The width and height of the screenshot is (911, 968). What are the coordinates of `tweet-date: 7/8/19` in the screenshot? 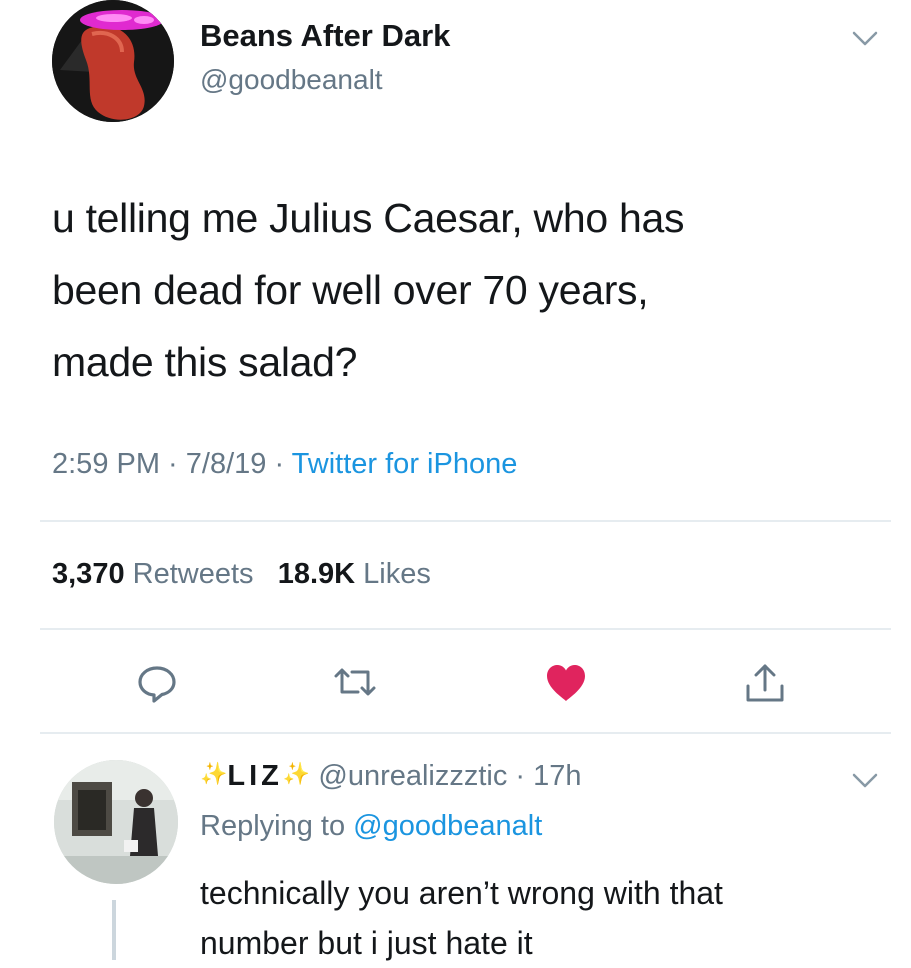 It's located at (226, 464).